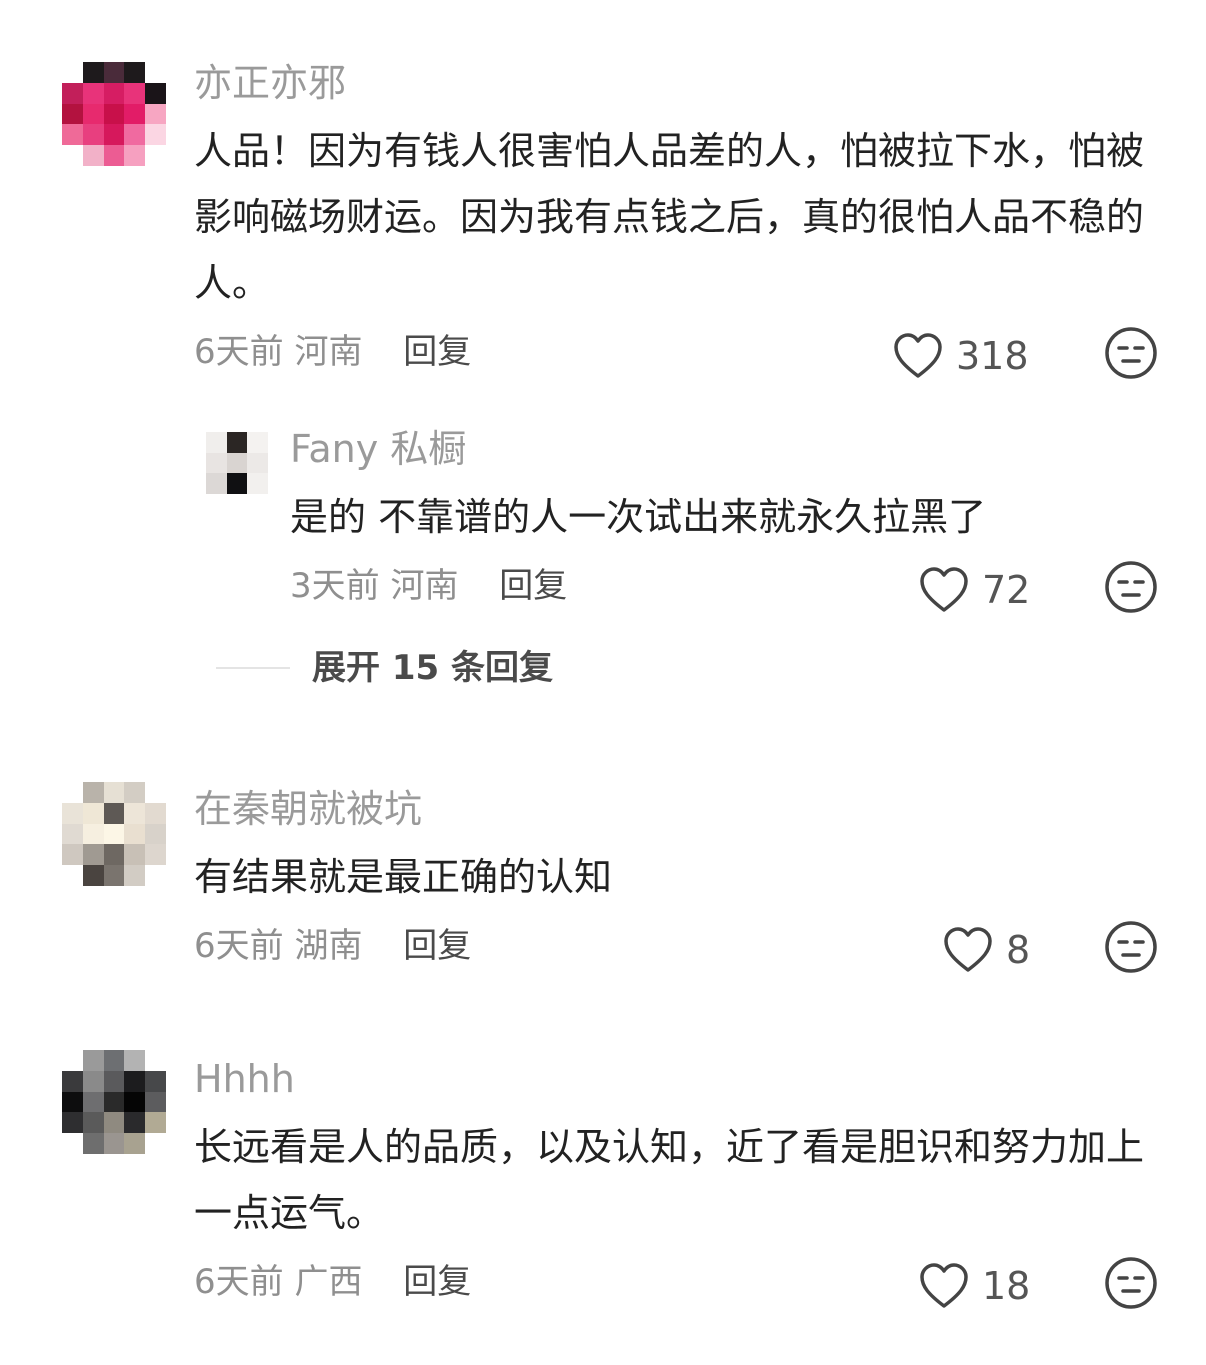 The height and width of the screenshot is (1365, 1206). Describe the element at coordinates (332, 352) in the screenshot. I see `comment-meta: 6天前 河南 回复` at that location.